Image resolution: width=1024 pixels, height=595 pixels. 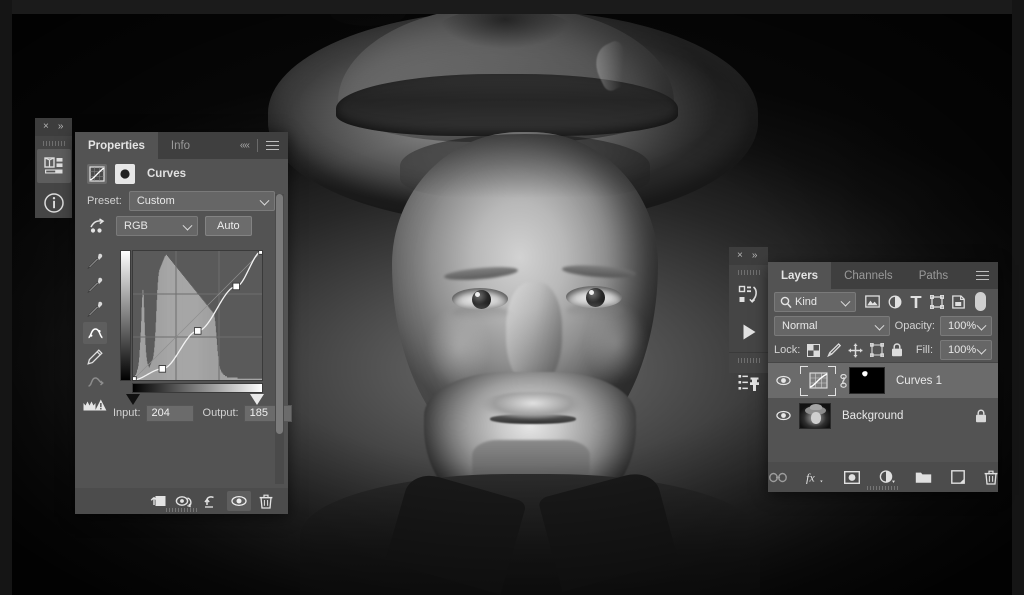 What do you see at coordinates (160, 413) in the screenshot?
I see `input-value: 204` at bounding box center [160, 413].